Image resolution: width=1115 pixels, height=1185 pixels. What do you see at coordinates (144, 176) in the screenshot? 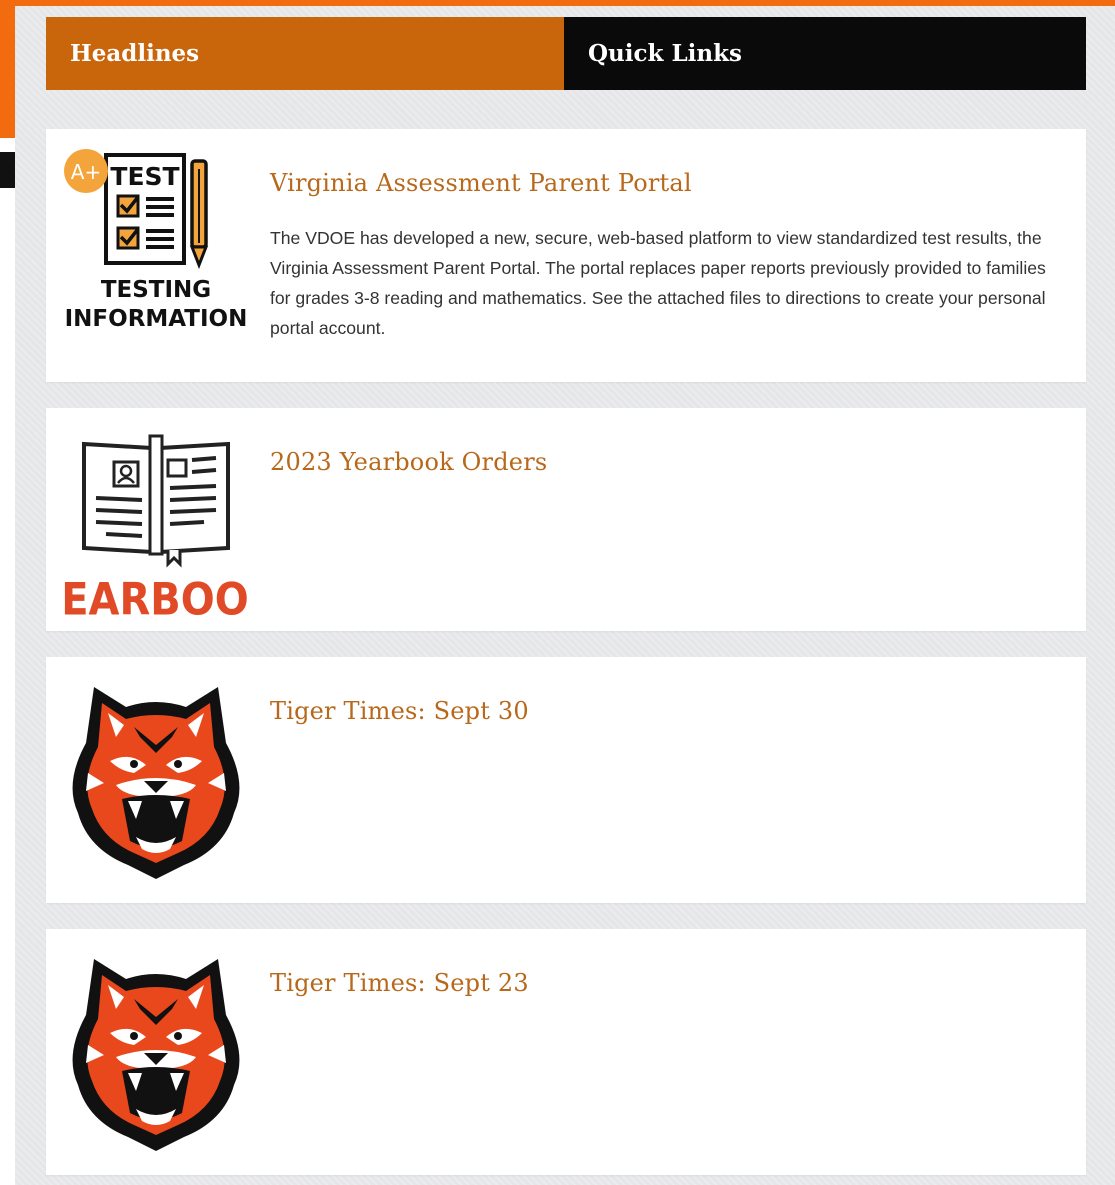
I see `svg-text: TEST` at bounding box center [144, 176].